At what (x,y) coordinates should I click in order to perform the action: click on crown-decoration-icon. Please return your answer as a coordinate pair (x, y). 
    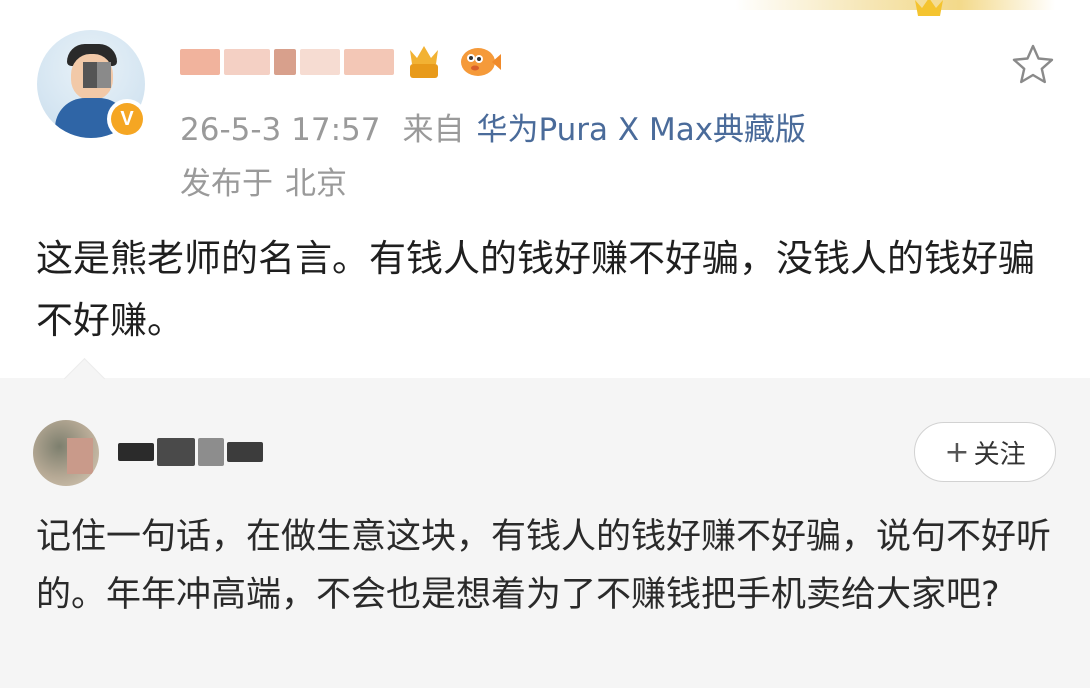
    Looking at the image, I should click on (929, 8).